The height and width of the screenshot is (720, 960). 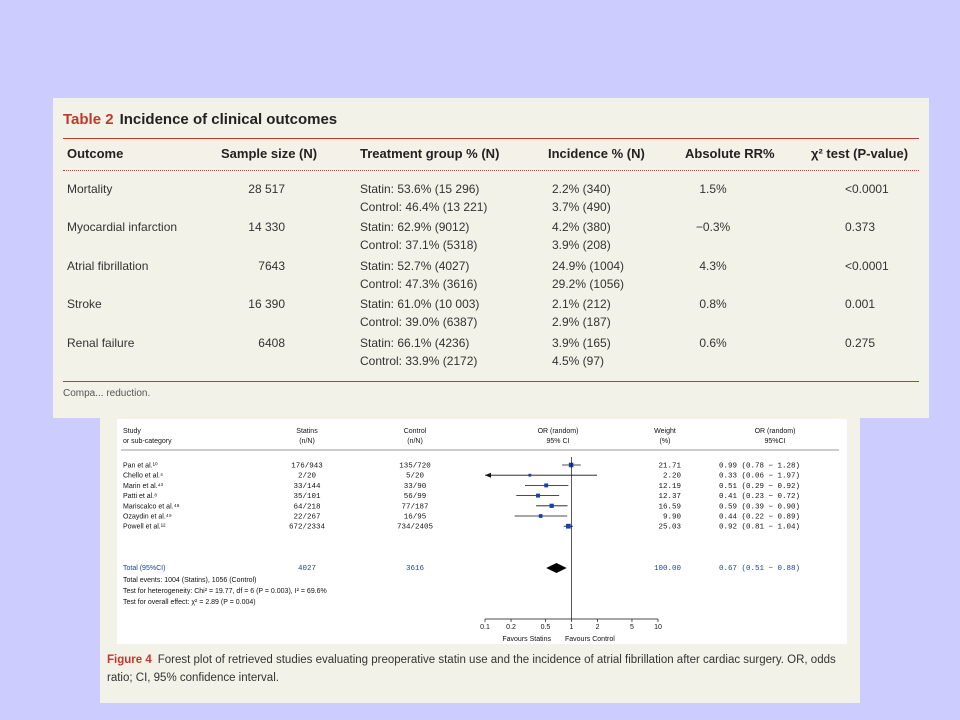 I want to click on x-tick-label: 0.5, so click(x=546, y=627).